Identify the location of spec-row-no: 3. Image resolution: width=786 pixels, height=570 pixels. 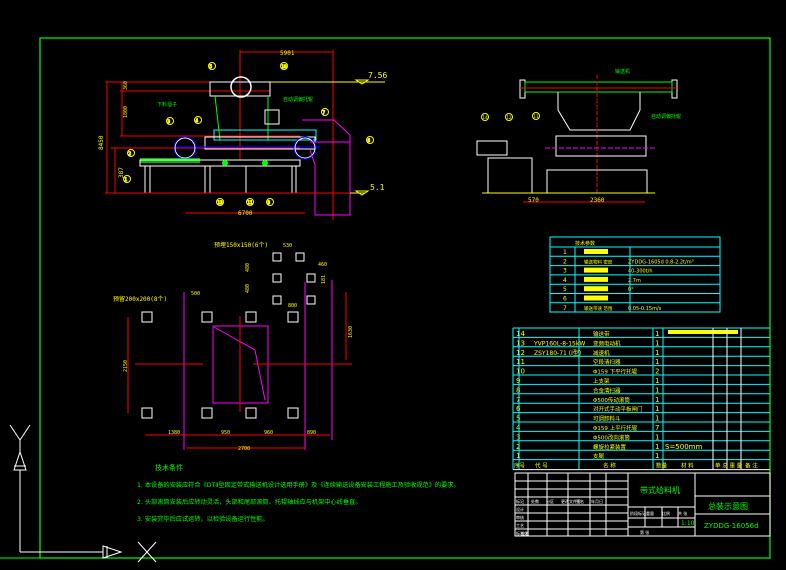
(565, 271).